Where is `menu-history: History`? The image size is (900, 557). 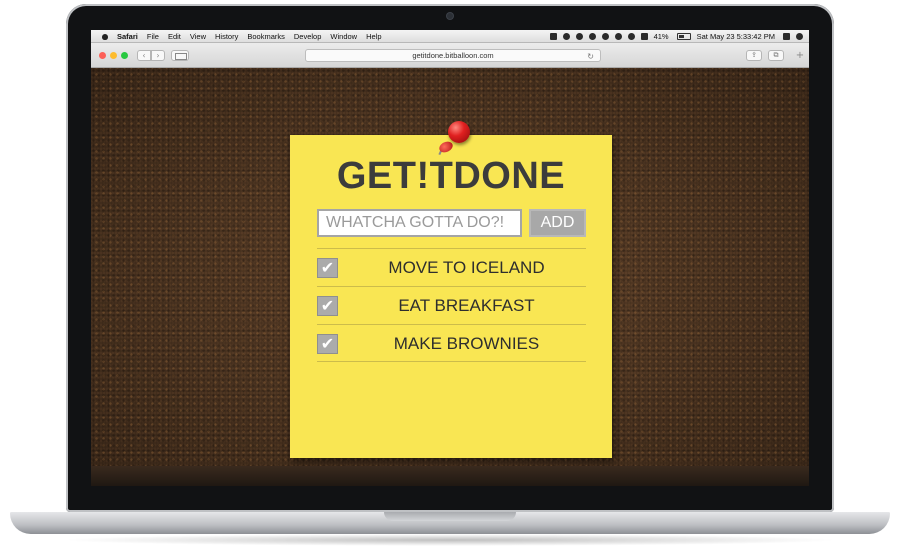 menu-history: History is located at coordinates (226, 36).